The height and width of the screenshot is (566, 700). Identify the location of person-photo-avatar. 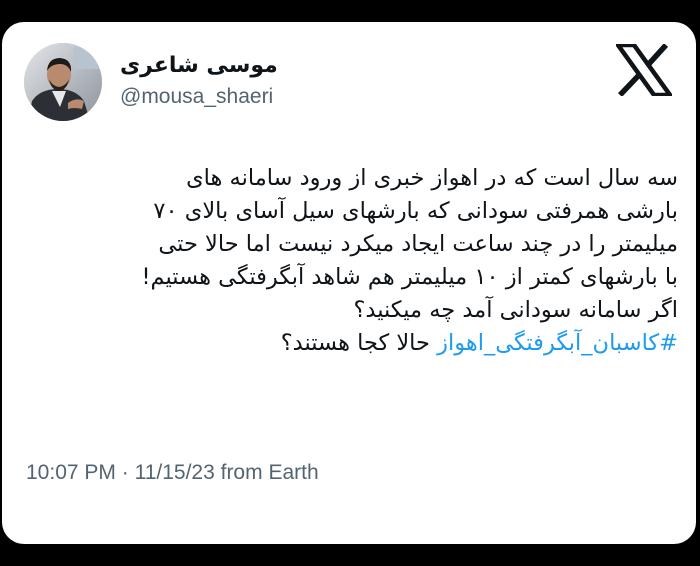
(63, 82).